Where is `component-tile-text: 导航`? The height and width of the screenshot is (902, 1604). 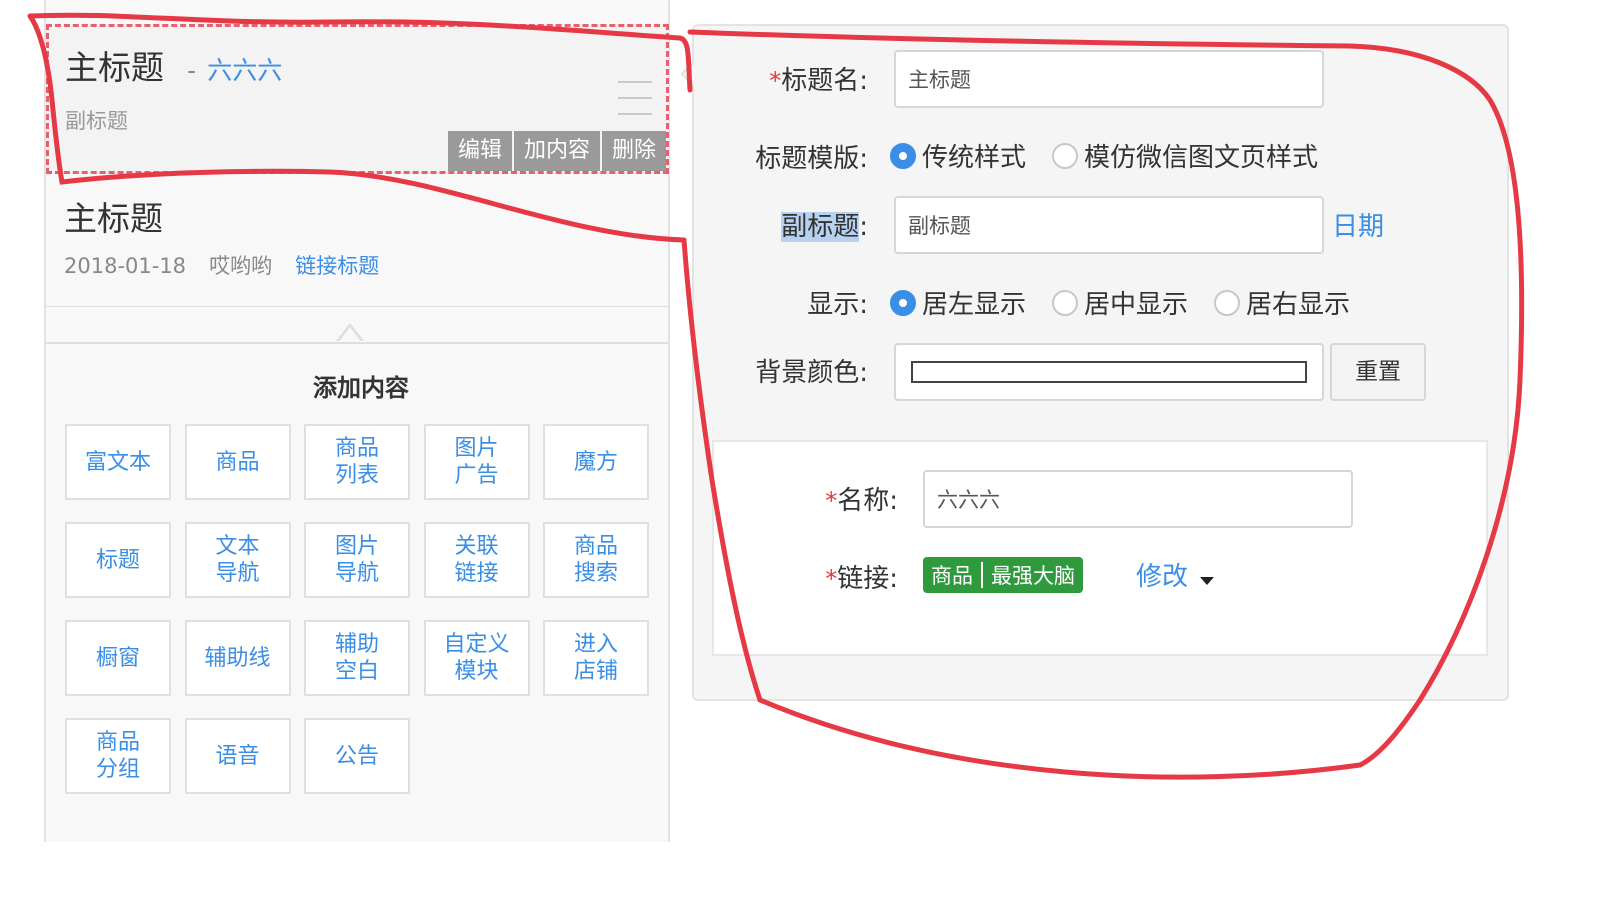
component-tile-text: 导航 is located at coordinates (356, 573).